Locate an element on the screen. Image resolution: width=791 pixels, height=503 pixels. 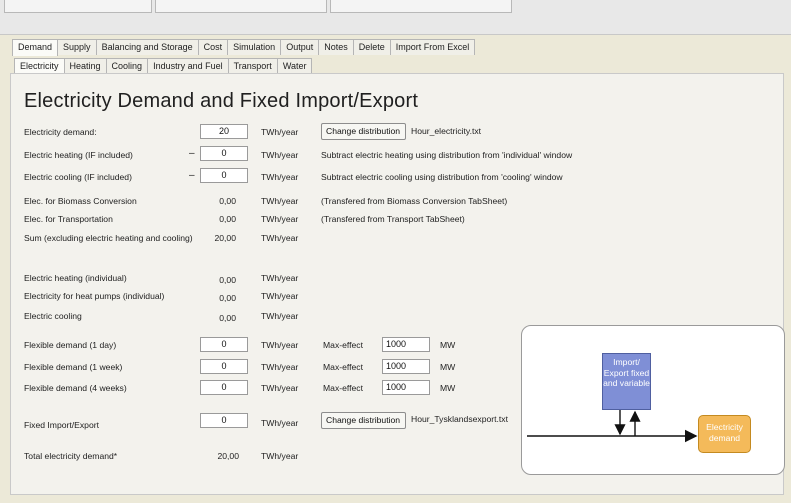
heating-individual-value: 0,00 is located at coordinates (227, 280).